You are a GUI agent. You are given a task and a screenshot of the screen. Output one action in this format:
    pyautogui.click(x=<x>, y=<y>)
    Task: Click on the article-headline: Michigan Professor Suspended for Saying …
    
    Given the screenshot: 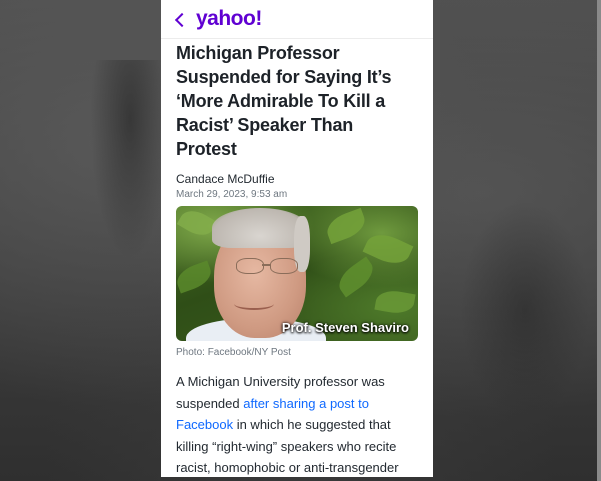 What is the action you would take?
    pyautogui.click(x=284, y=101)
    